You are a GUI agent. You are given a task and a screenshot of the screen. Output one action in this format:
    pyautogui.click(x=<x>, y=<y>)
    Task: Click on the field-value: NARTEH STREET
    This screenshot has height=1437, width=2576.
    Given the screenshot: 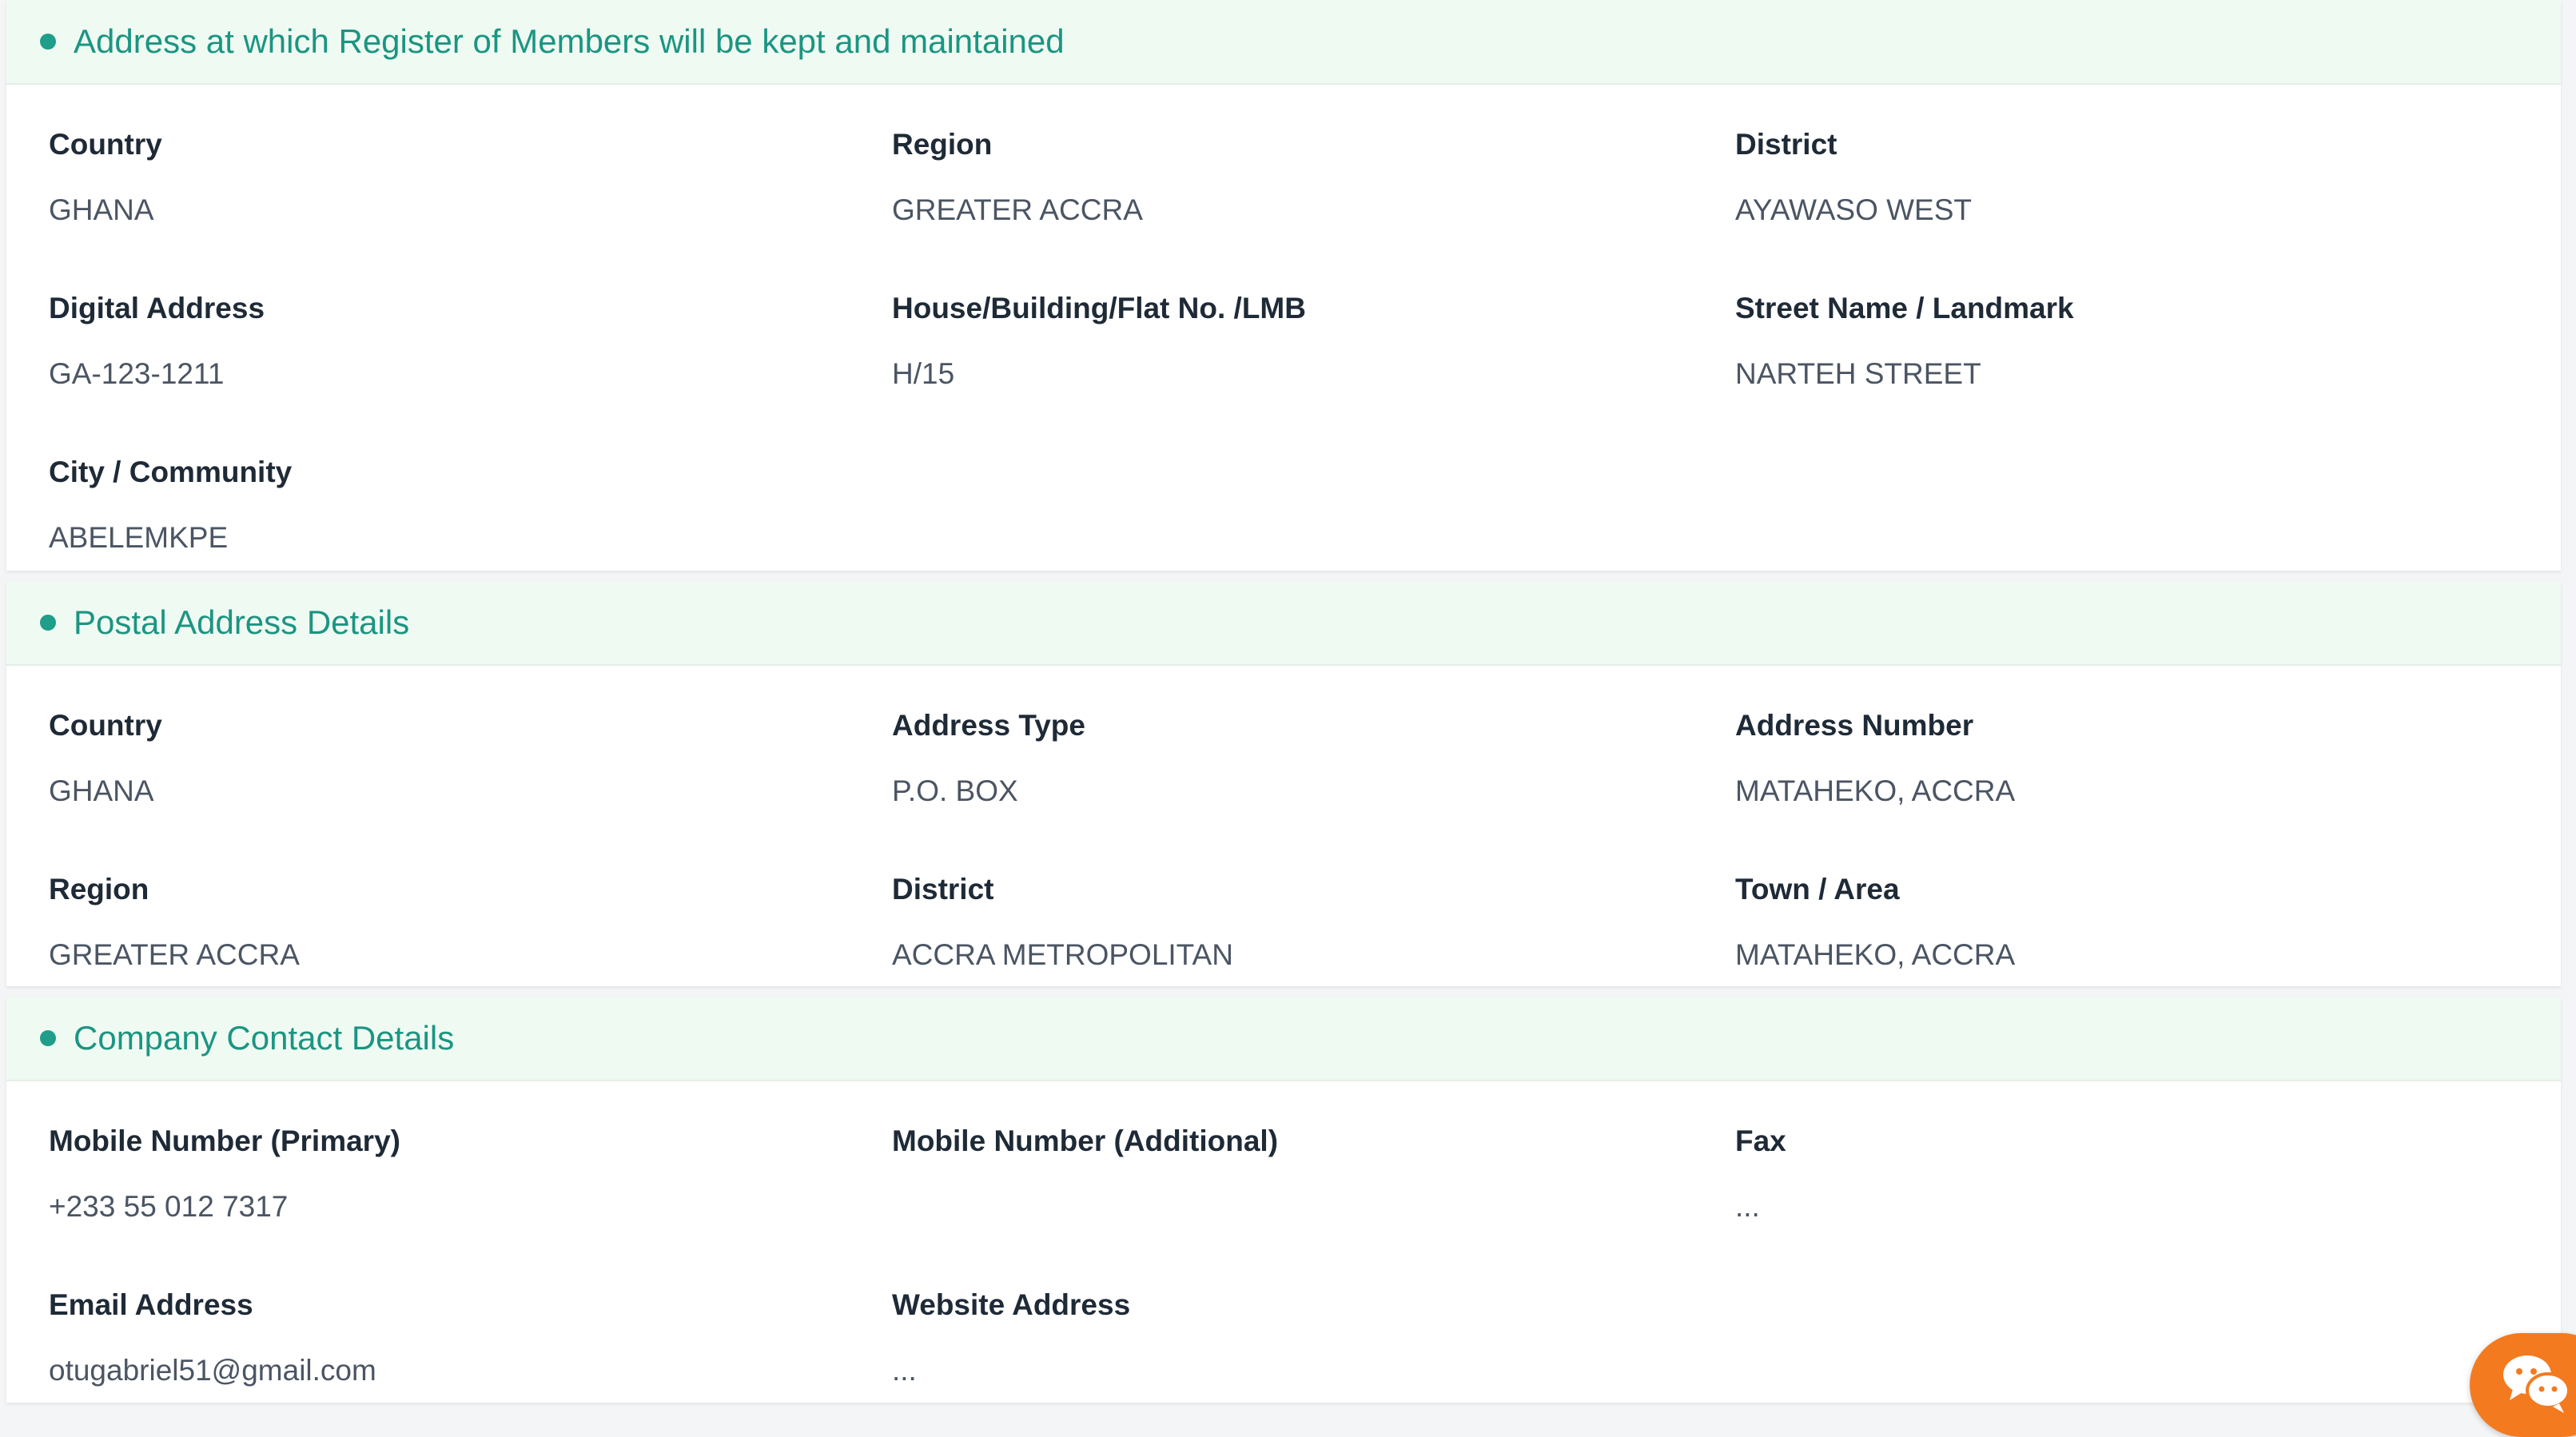 What is the action you would take?
    pyautogui.click(x=1858, y=374)
    